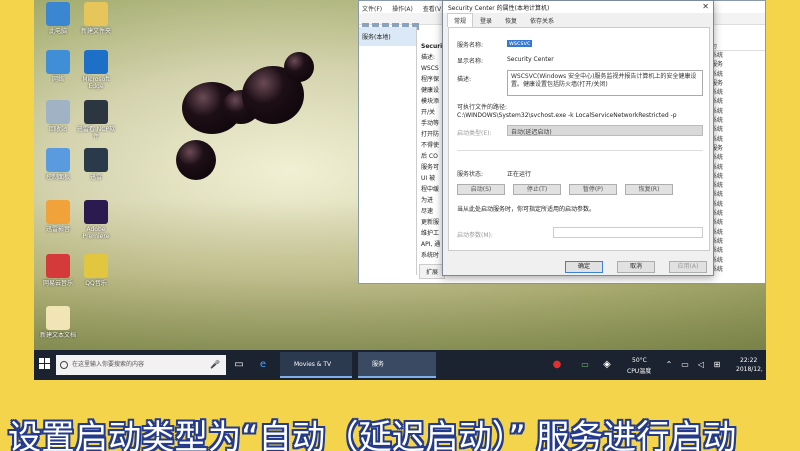 This screenshot has width=800, height=451. What do you see at coordinates (96, 83) in the screenshot?
I see `desktop-icon-label: Microsoft Edge` at bounding box center [96, 83].